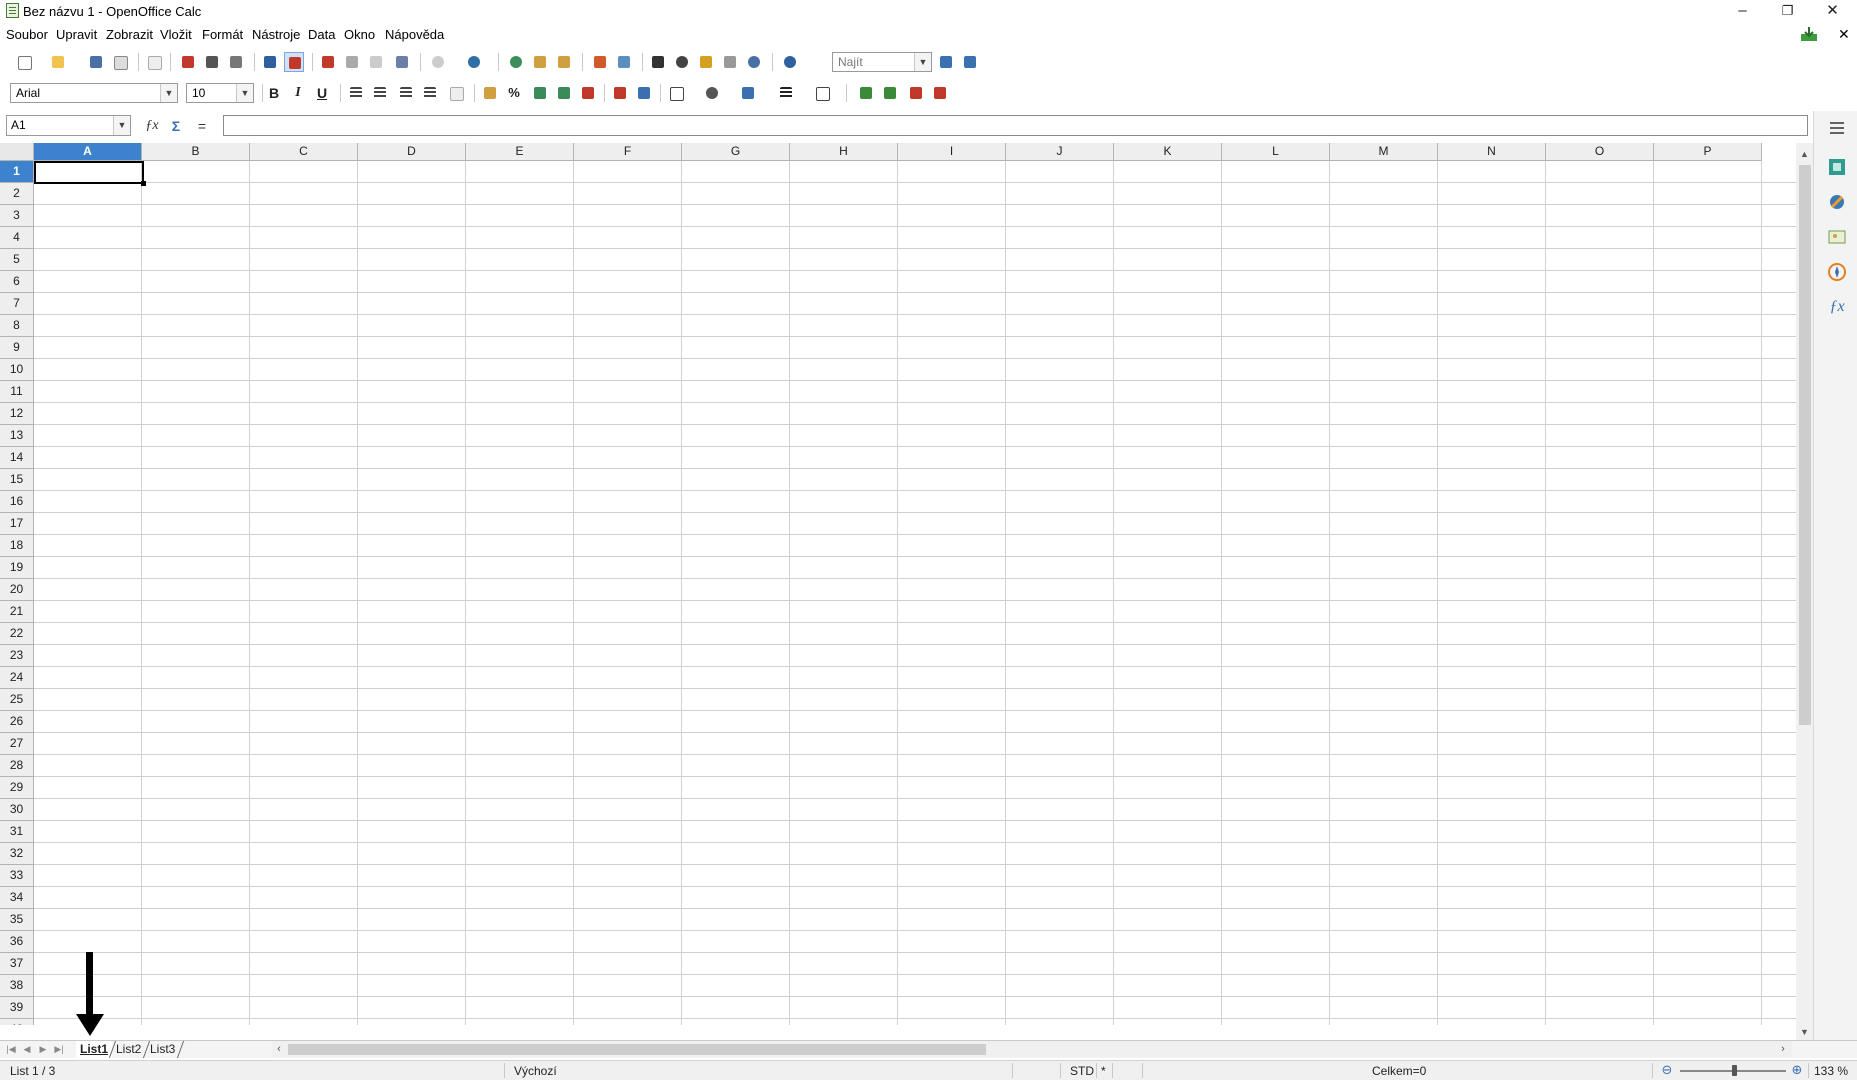 The image size is (1857, 1080). Describe the element at coordinates (866, 93) in the screenshot. I see `insert-row-icon` at that location.